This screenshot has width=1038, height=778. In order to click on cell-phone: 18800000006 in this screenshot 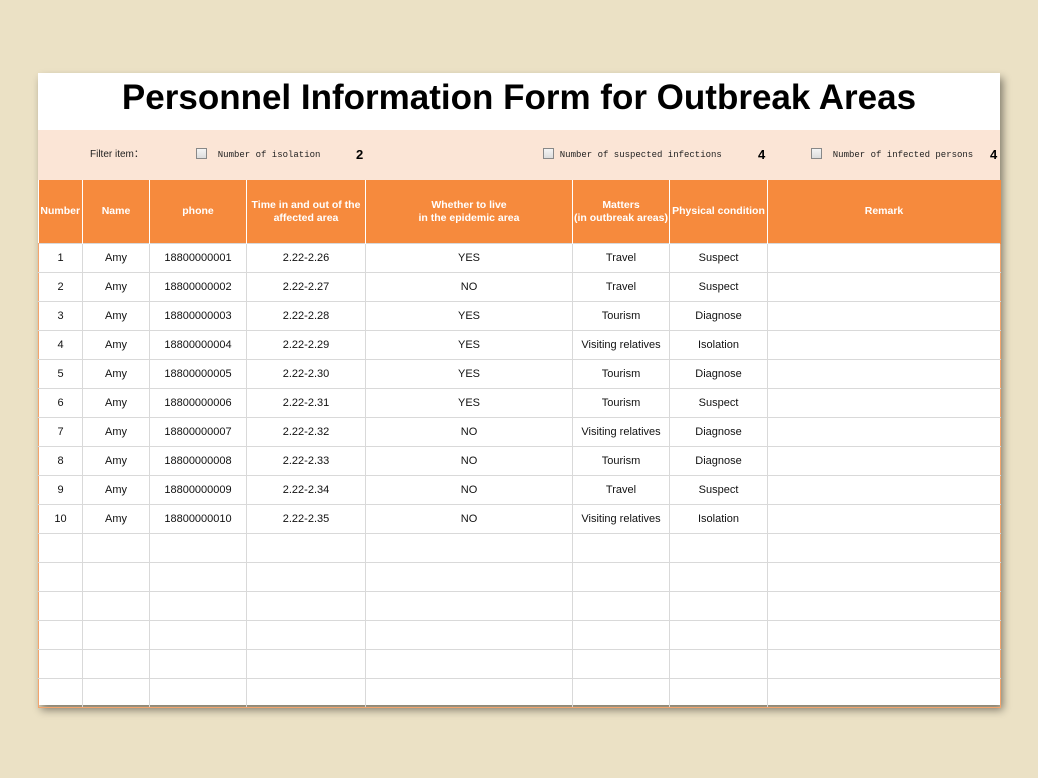, I will do `click(198, 403)`.